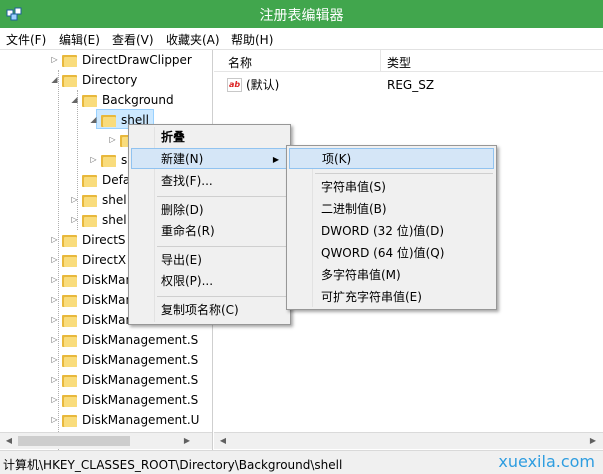 This screenshot has width=603, height=474. I want to click on column-type-header: 类型, so click(399, 62).